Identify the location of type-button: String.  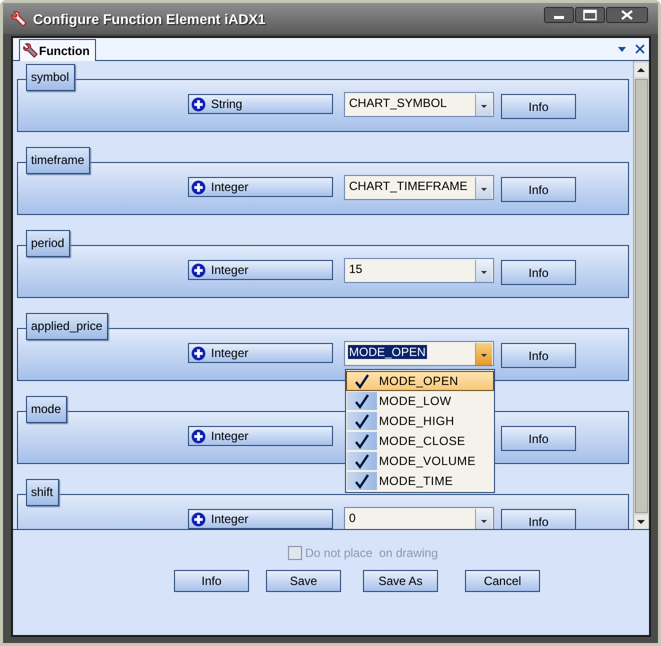
(260, 104).